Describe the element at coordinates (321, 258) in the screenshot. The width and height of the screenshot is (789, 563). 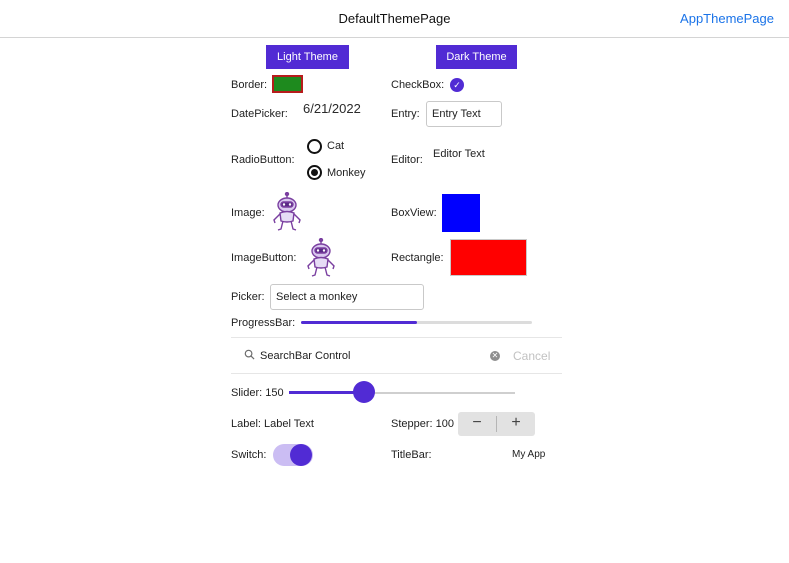
I see `dotnet-bot-imagebutton-icon` at that location.